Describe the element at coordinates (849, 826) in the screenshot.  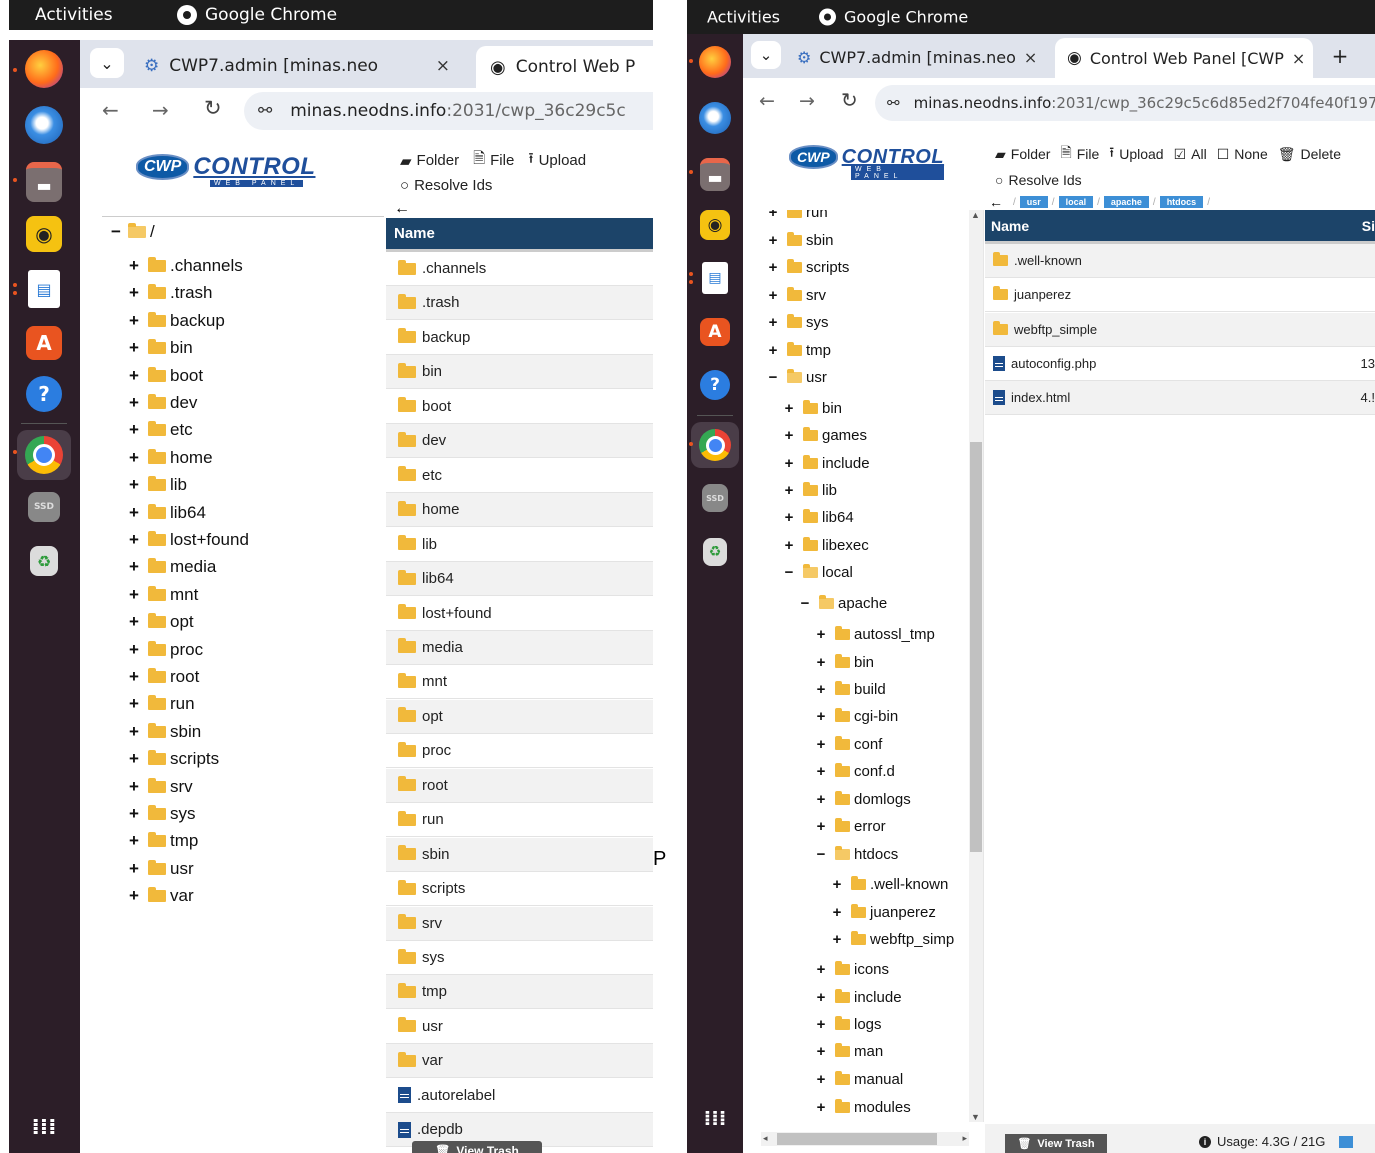
I see `tree-item: + error` at that location.